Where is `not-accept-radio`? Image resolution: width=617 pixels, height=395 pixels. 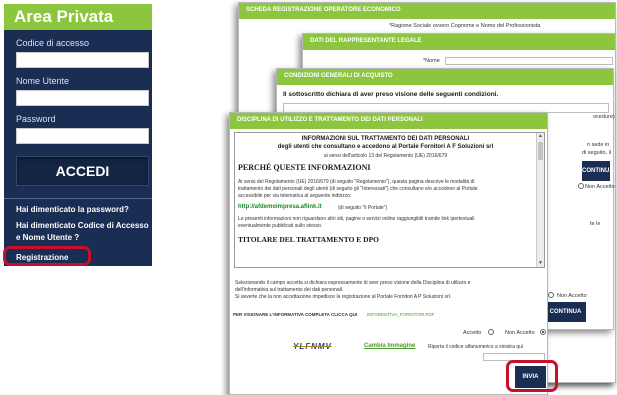
not-accept-radio is located at coordinates (543, 332).